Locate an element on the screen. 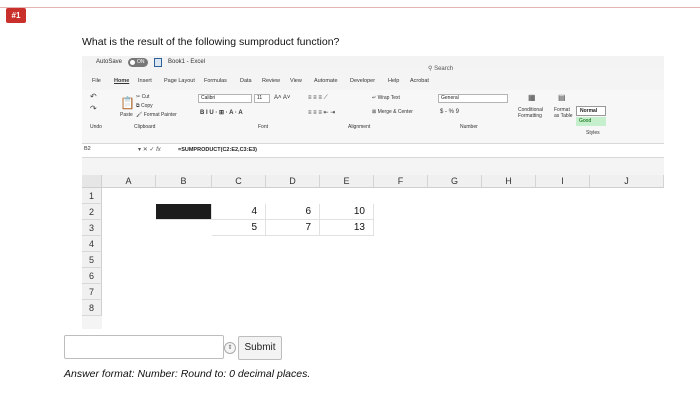 The image size is (700, 410). undo-label: Undo is located at coordinates (96, 127).